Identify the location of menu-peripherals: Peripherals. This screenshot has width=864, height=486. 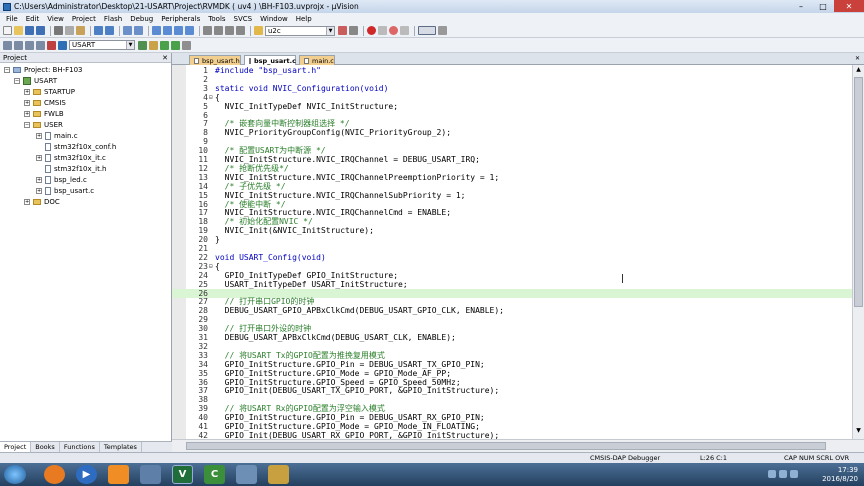
(180, 19).